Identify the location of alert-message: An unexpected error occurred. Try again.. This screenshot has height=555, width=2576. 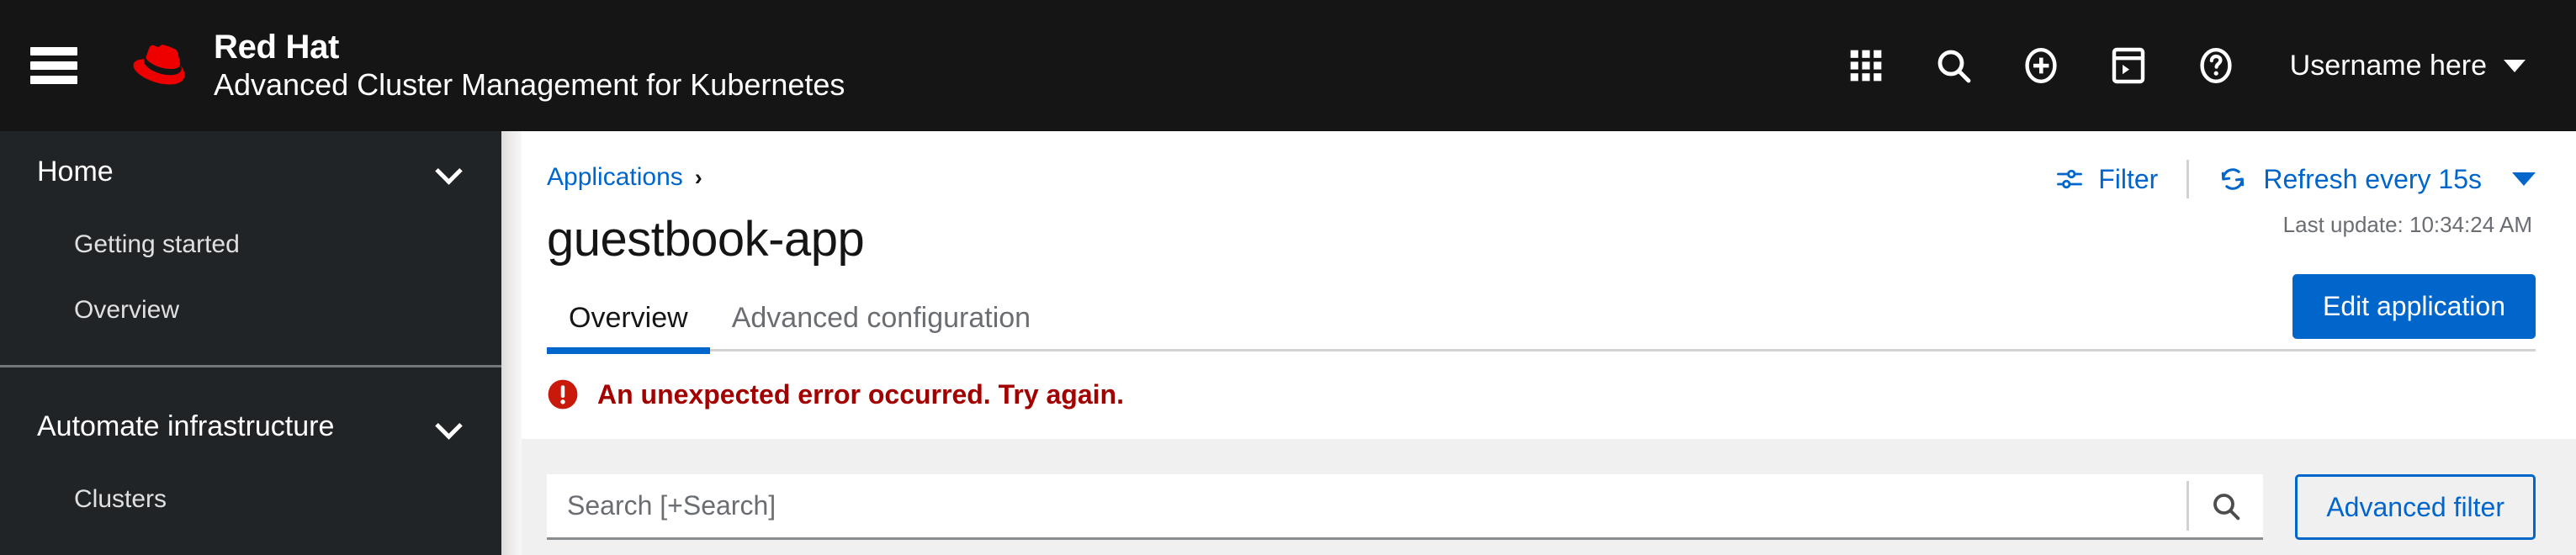
(860, 394).